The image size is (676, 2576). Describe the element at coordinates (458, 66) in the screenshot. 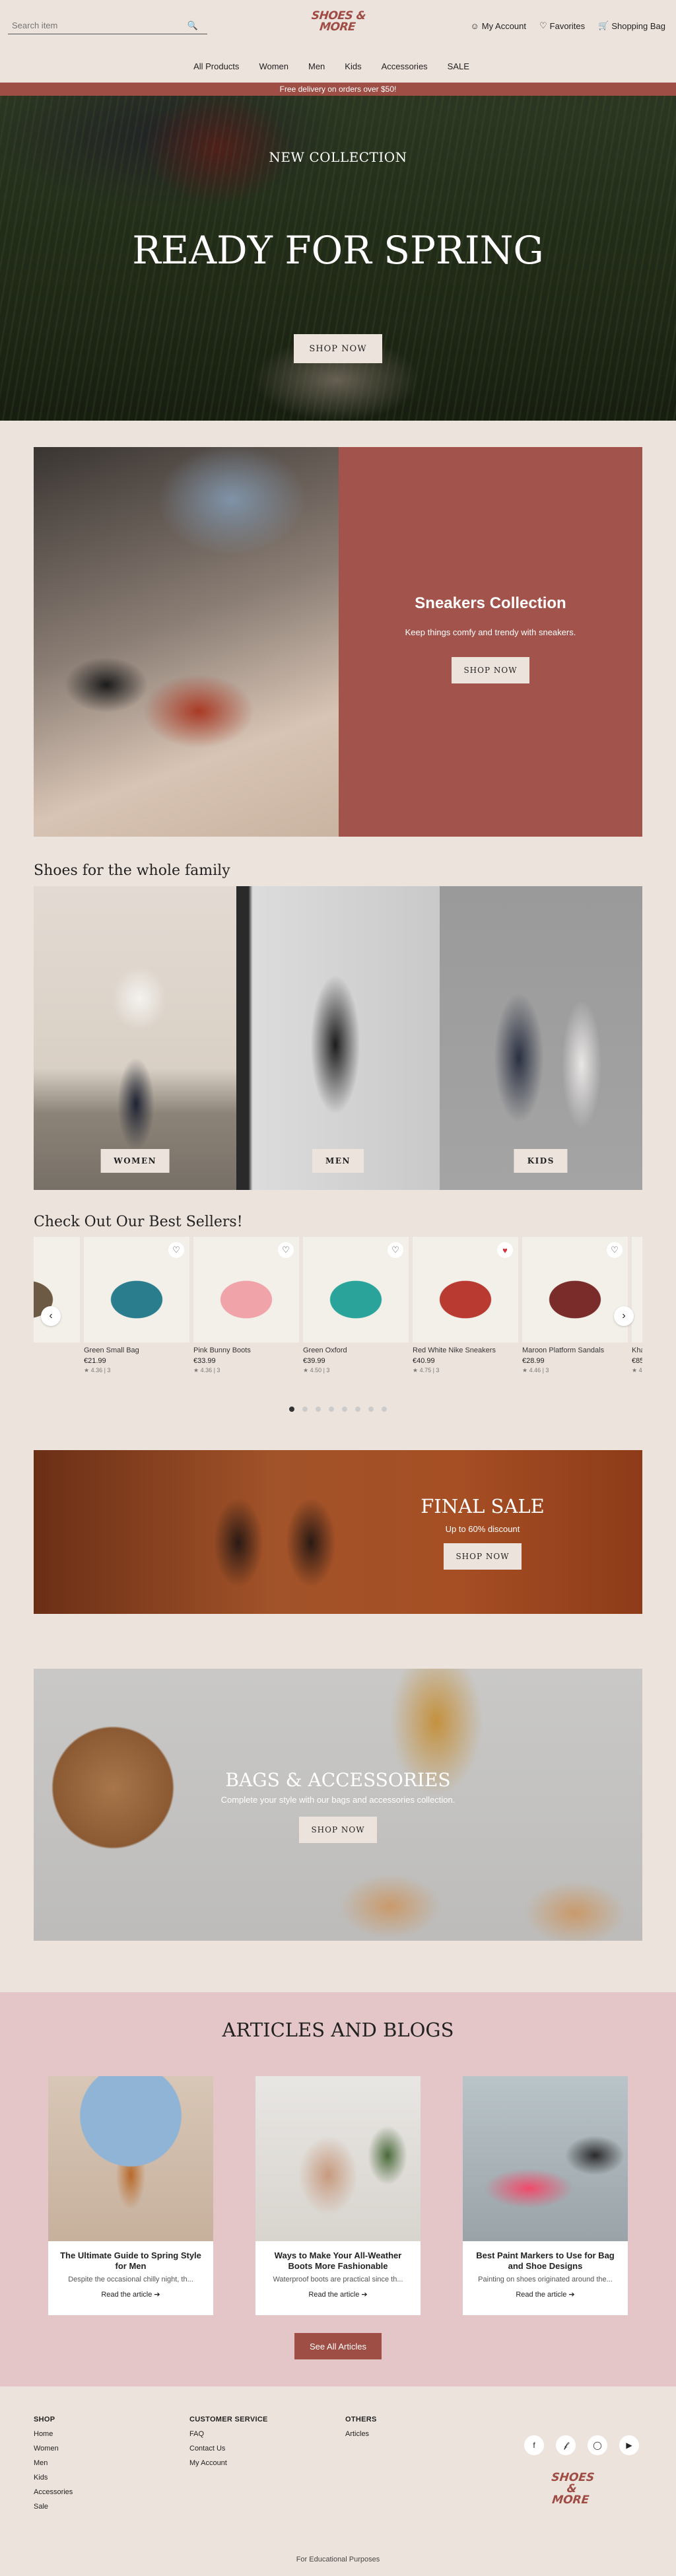

I see `nav-sale: SALE` at that location.